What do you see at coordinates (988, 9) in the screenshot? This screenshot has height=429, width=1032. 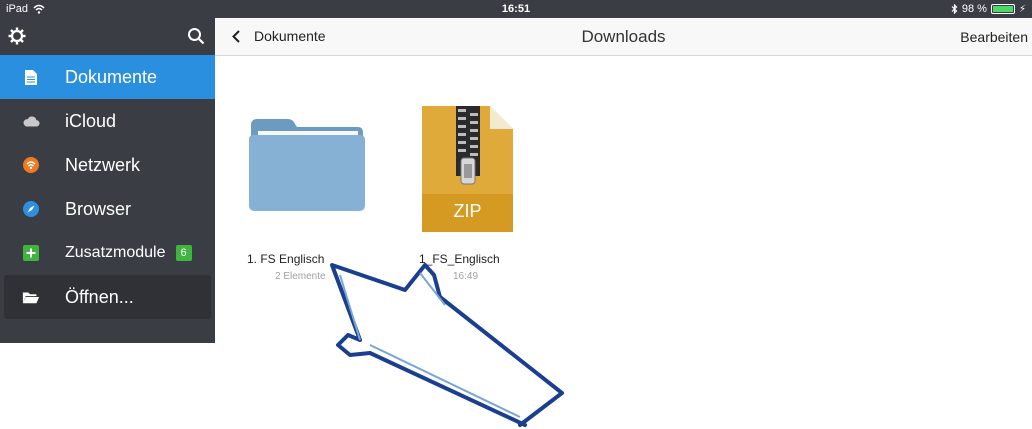 I see `status-right: 98 % ⚡` at bounding box center [988, 9].